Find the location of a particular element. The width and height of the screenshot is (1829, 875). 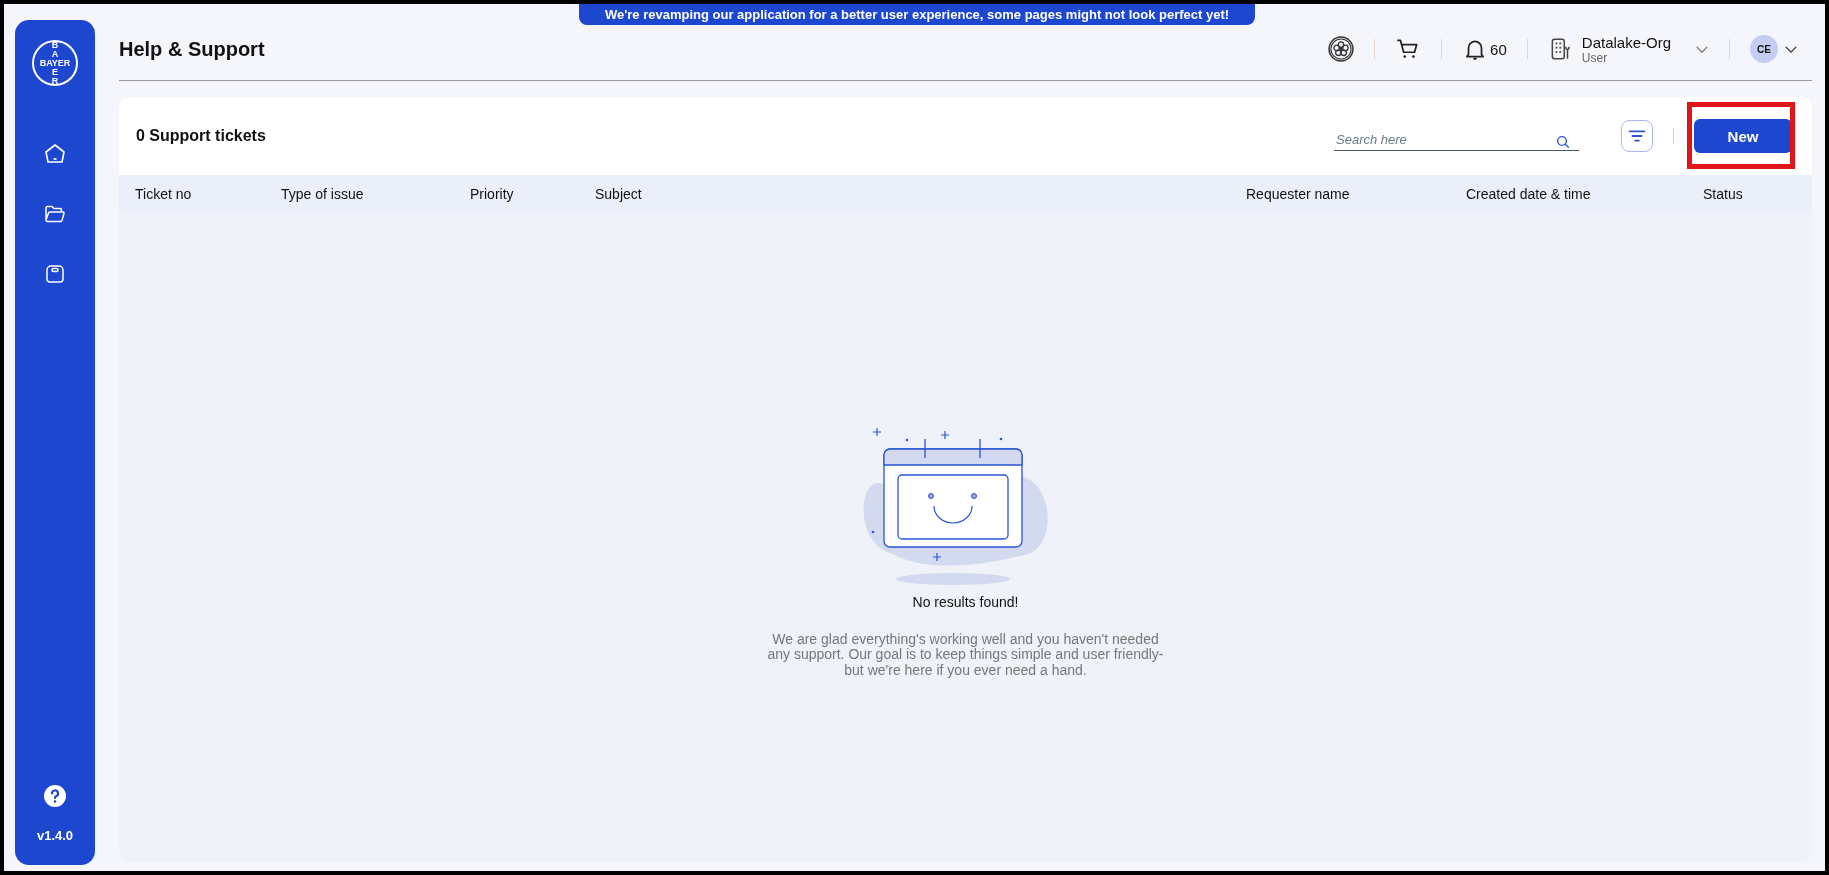

logo-letter: B is located at coordinates (55, 45).